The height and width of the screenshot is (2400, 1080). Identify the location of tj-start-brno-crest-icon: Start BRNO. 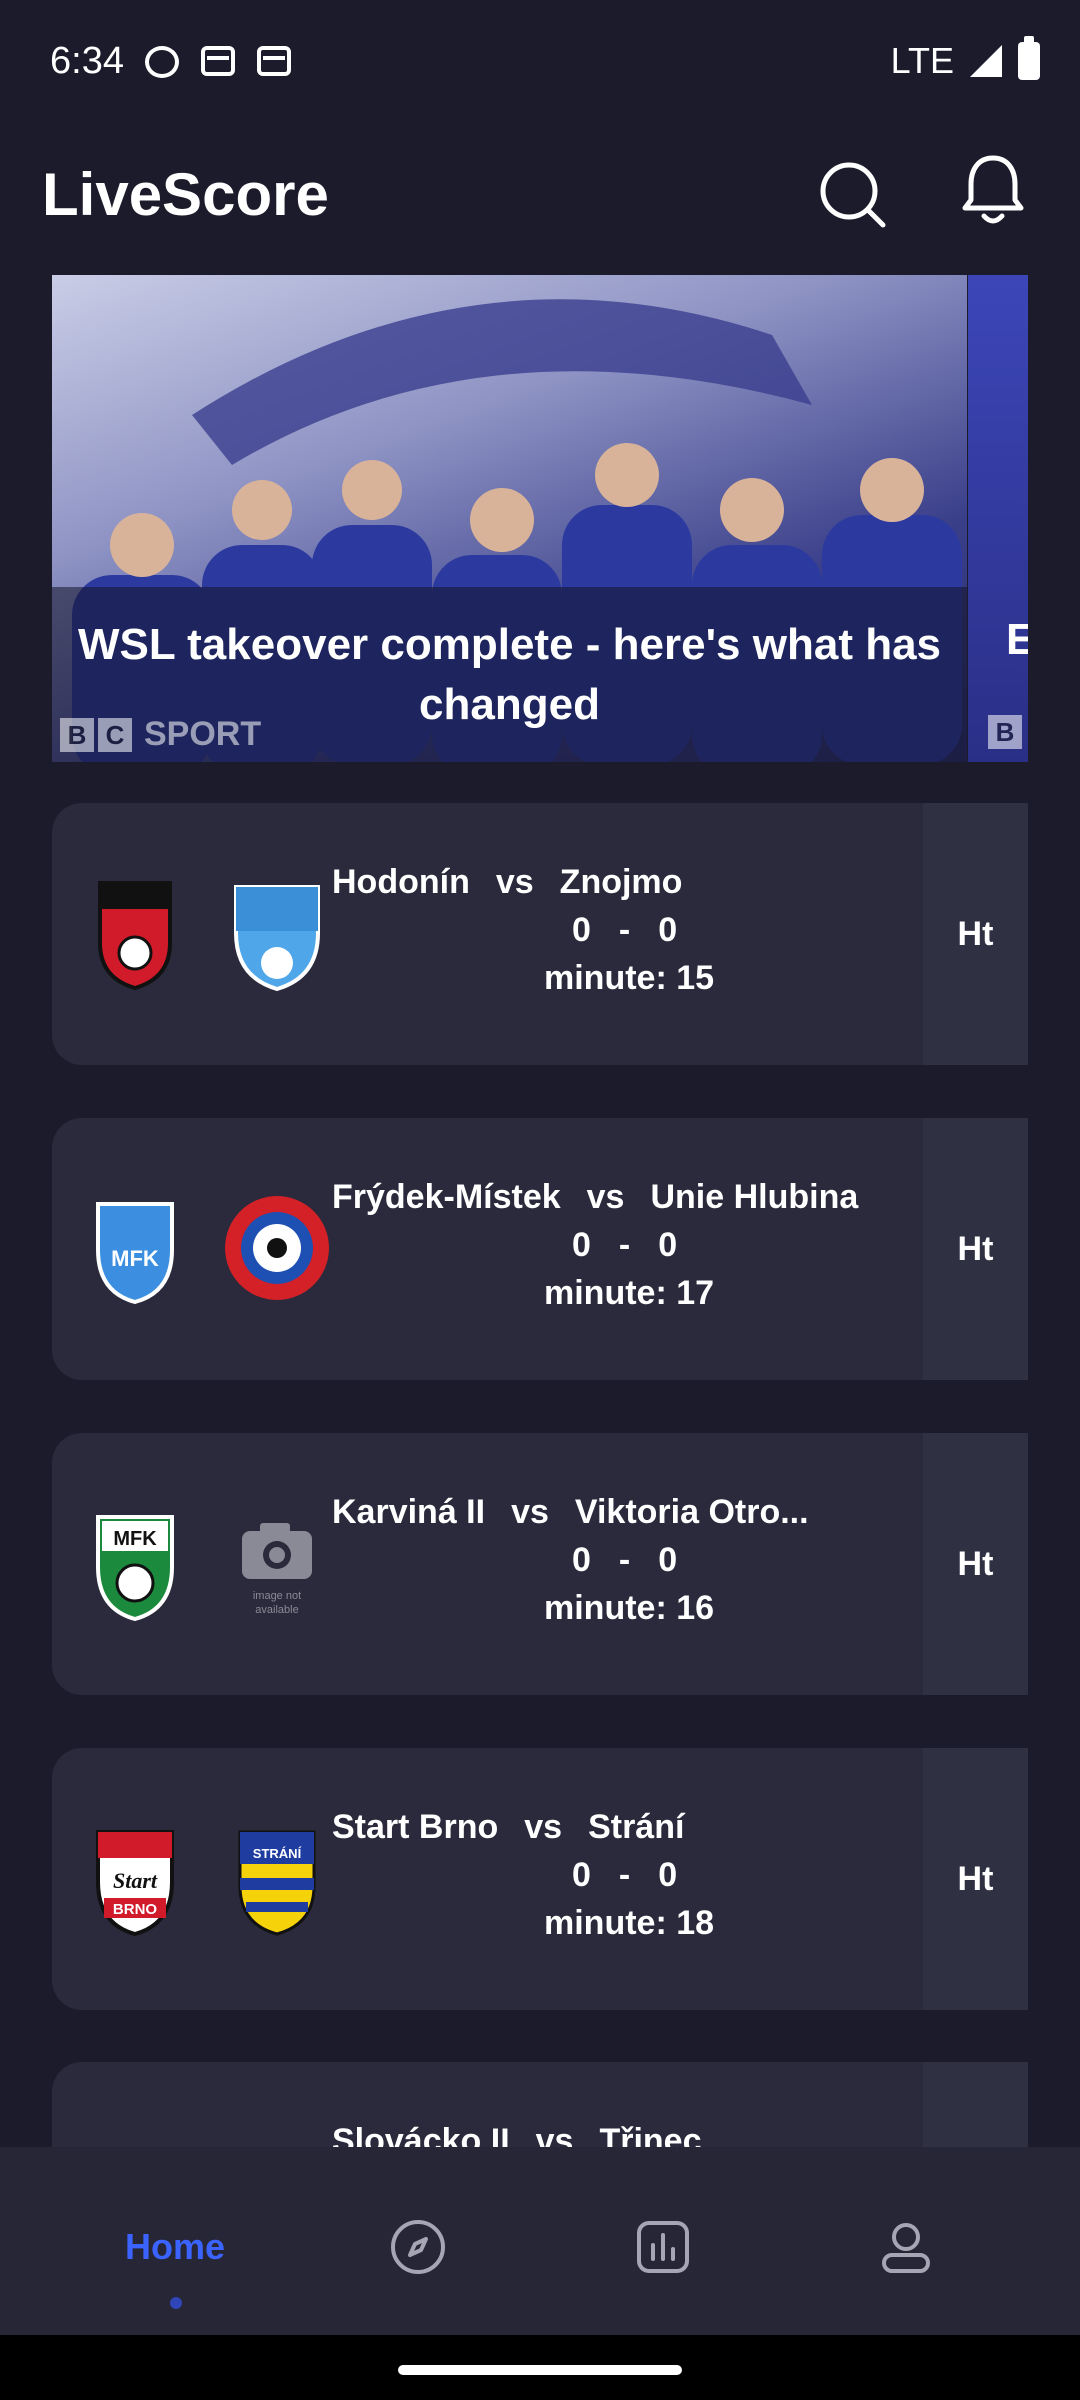
(135, 1883).